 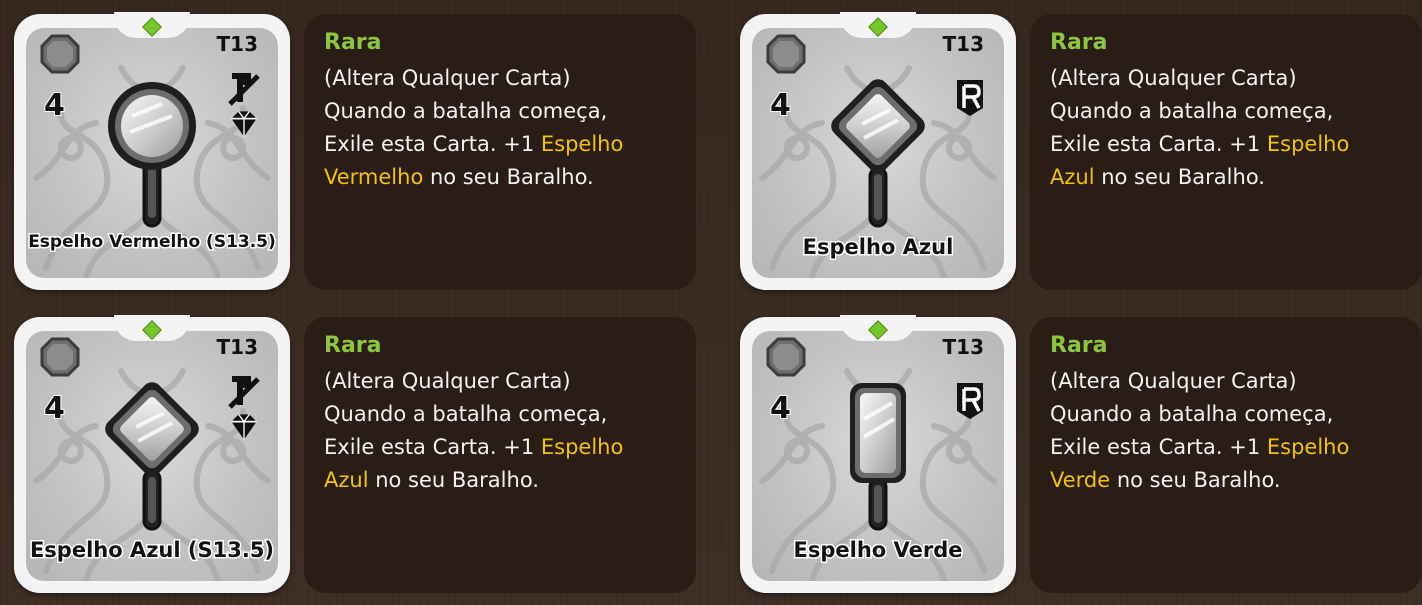 I want to click on card-name: Espelho Vermelho (S13.5), so click(x=152, y=242).